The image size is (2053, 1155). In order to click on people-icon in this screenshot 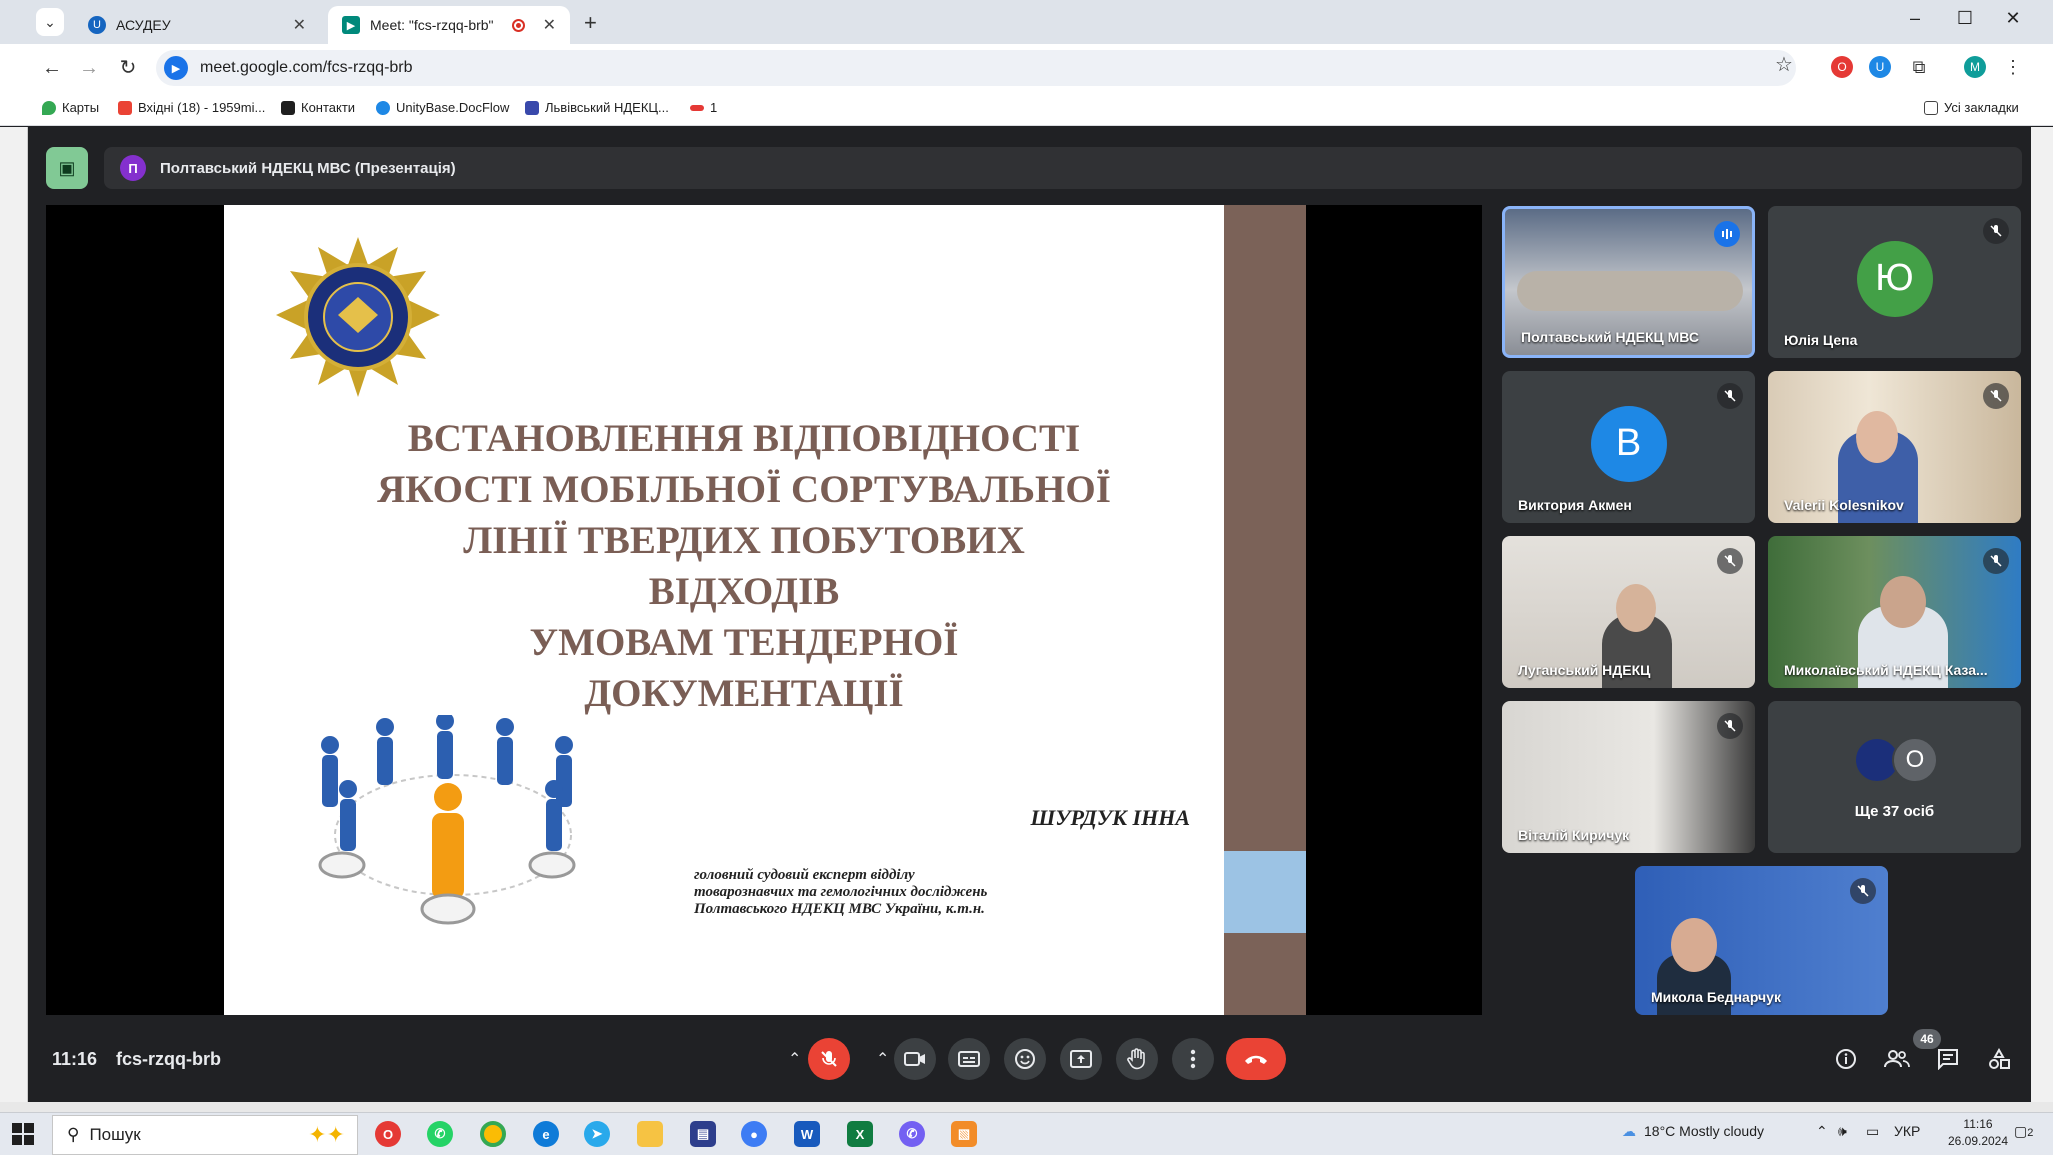, I will do `click(1897, 1059)`.